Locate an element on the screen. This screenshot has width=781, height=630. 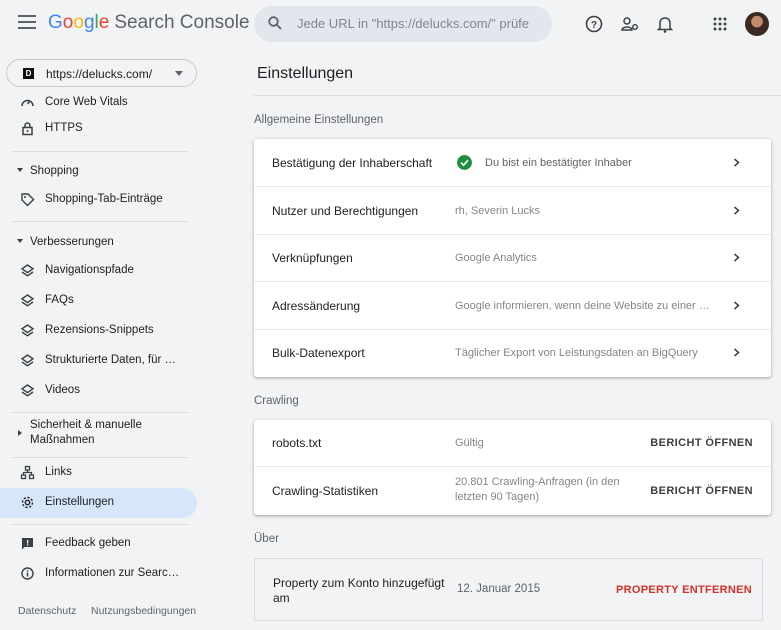
terms-link: Nutzungsbedingungen is located at coordinates (143, 611).